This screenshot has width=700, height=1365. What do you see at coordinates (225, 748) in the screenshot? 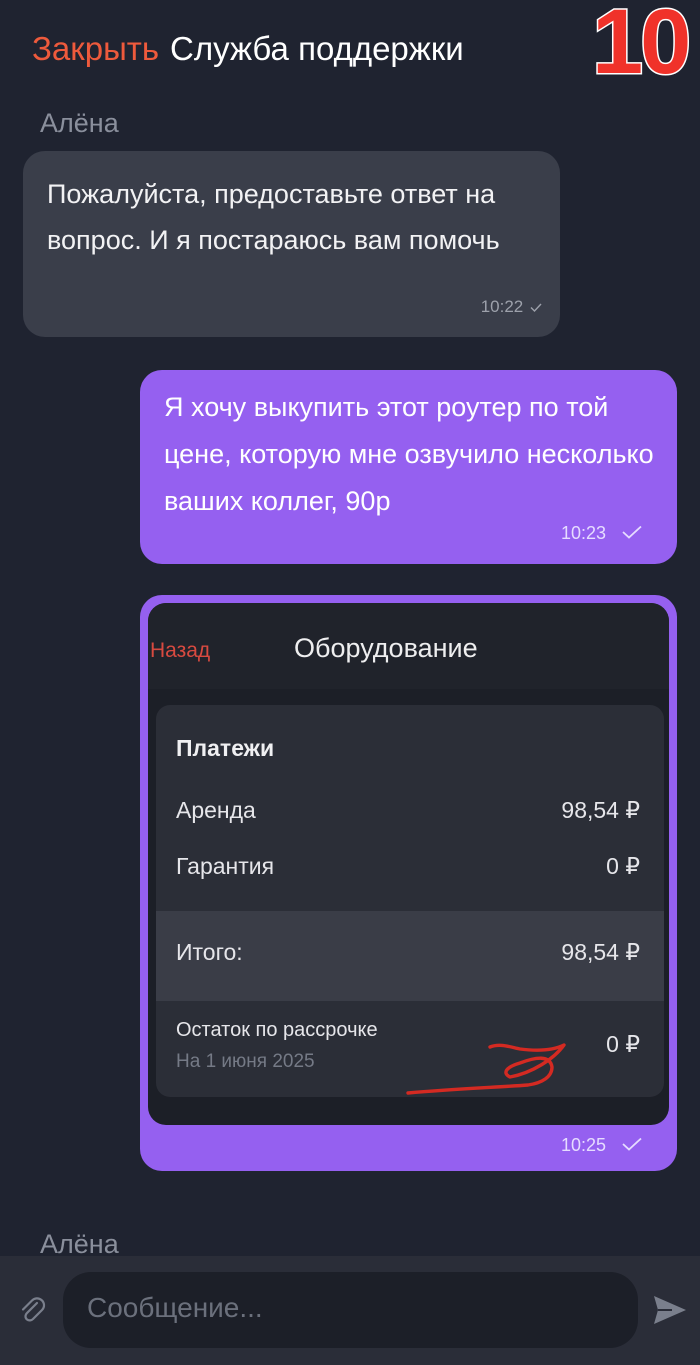
I see `payments-heading: Платежи` at bounding box center [225, 748].